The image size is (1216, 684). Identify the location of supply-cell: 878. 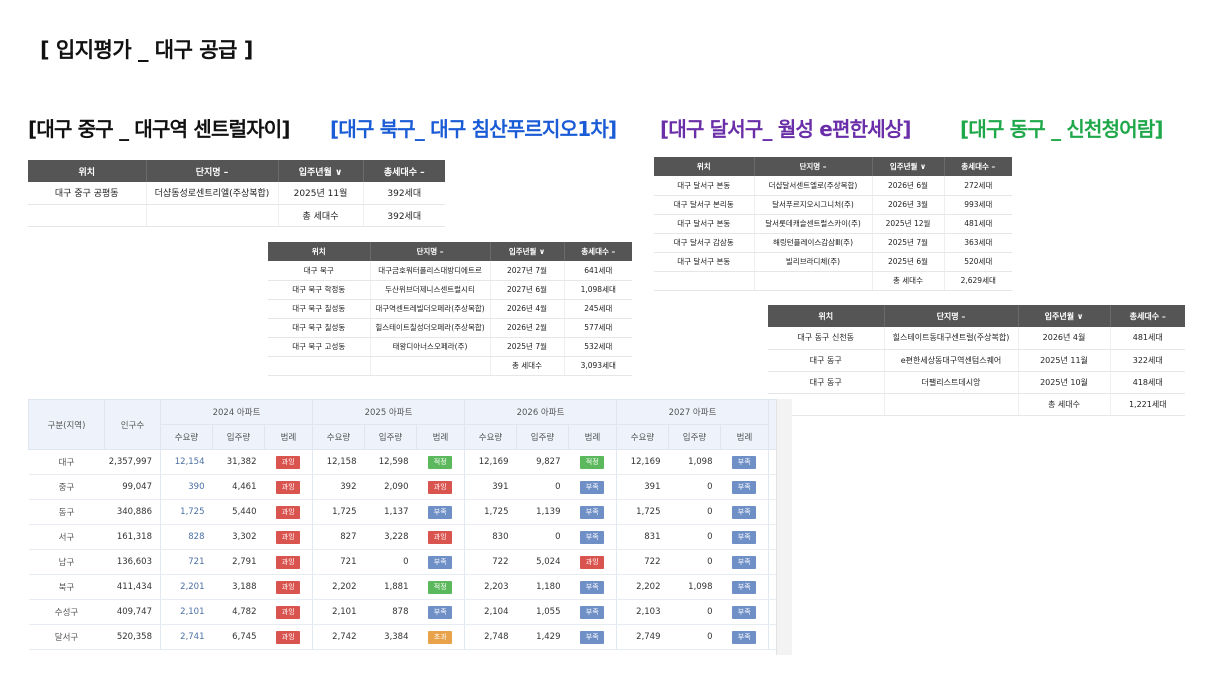
(390, 612).